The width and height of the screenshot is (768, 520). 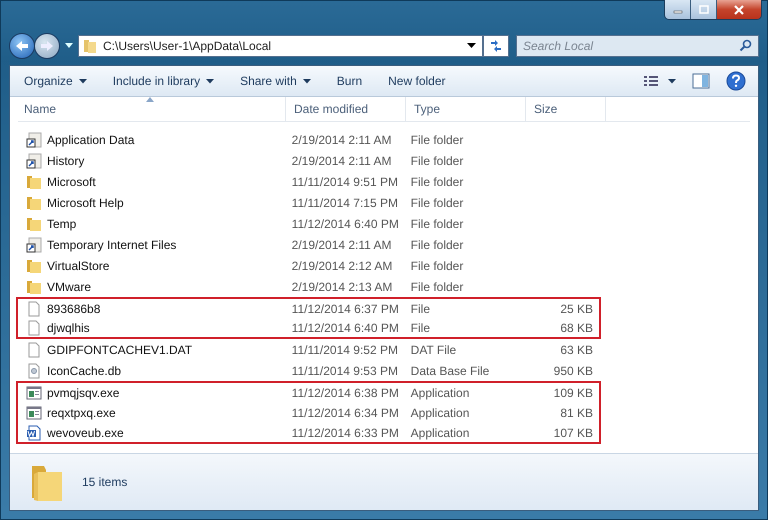 I want to click on file-row: Microsoft Help 11/11/2014 7:15 PM File folder, so click(x=308, y=202).